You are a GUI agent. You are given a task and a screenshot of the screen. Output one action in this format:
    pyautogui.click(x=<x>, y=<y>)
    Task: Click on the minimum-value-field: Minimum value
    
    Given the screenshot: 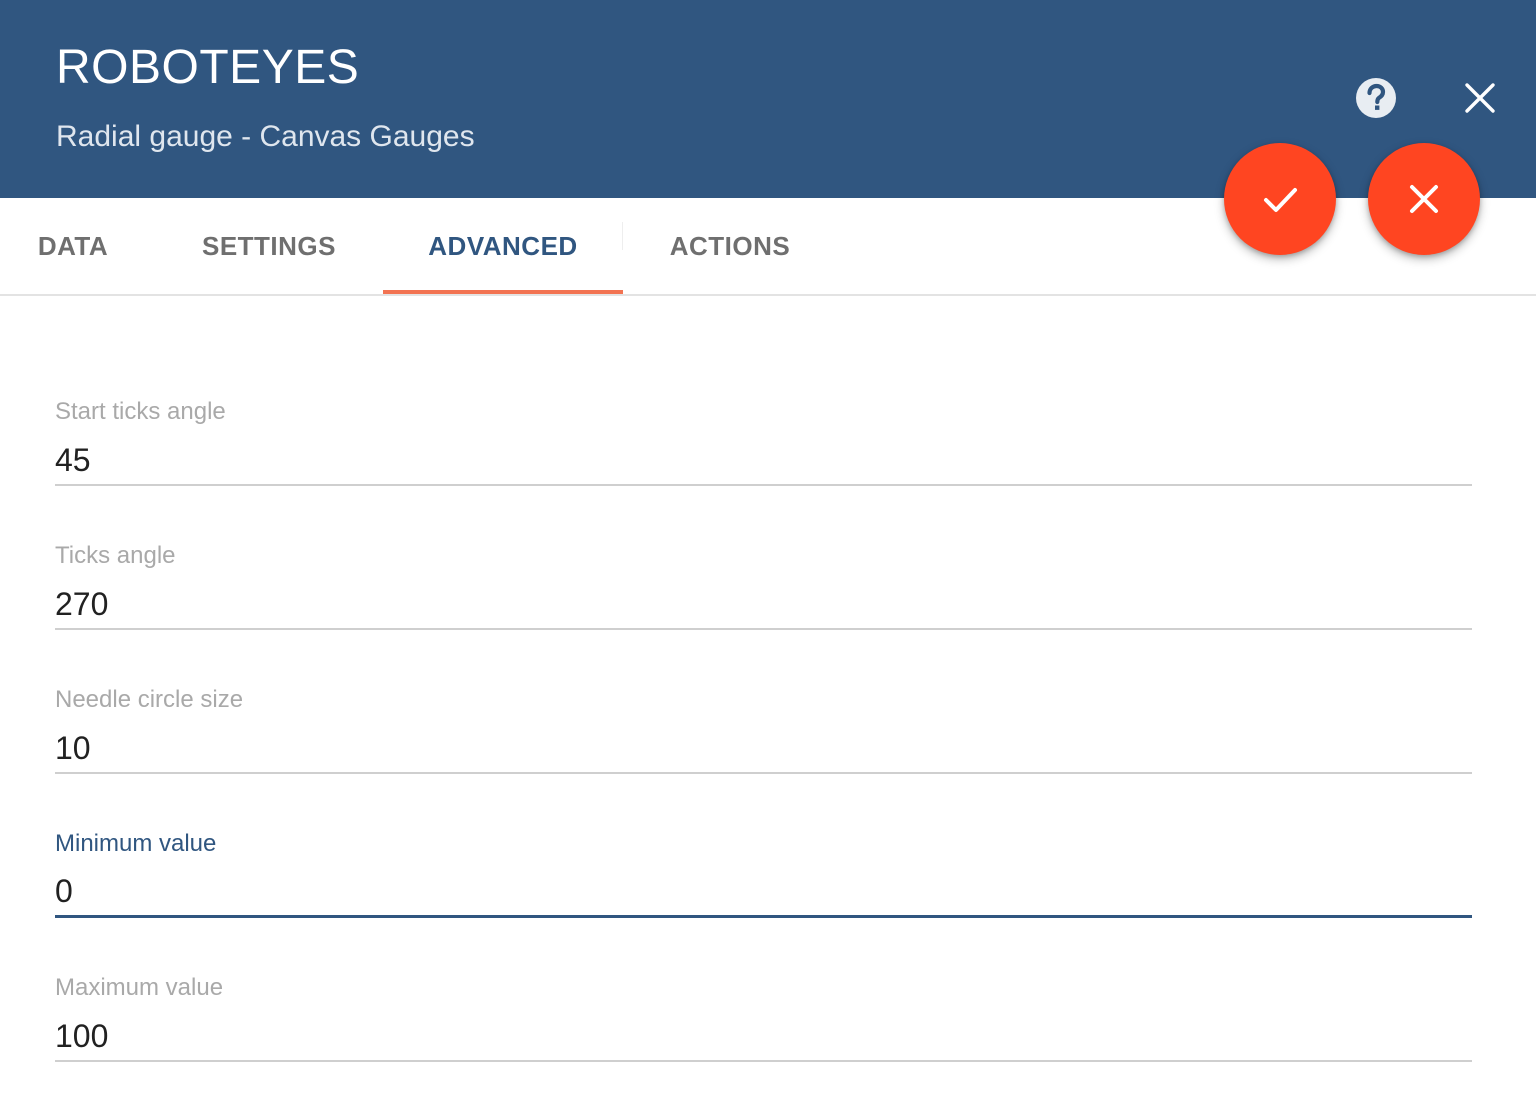 What is the action you would take?
    pyautogui.click(x=763, y=884)
    